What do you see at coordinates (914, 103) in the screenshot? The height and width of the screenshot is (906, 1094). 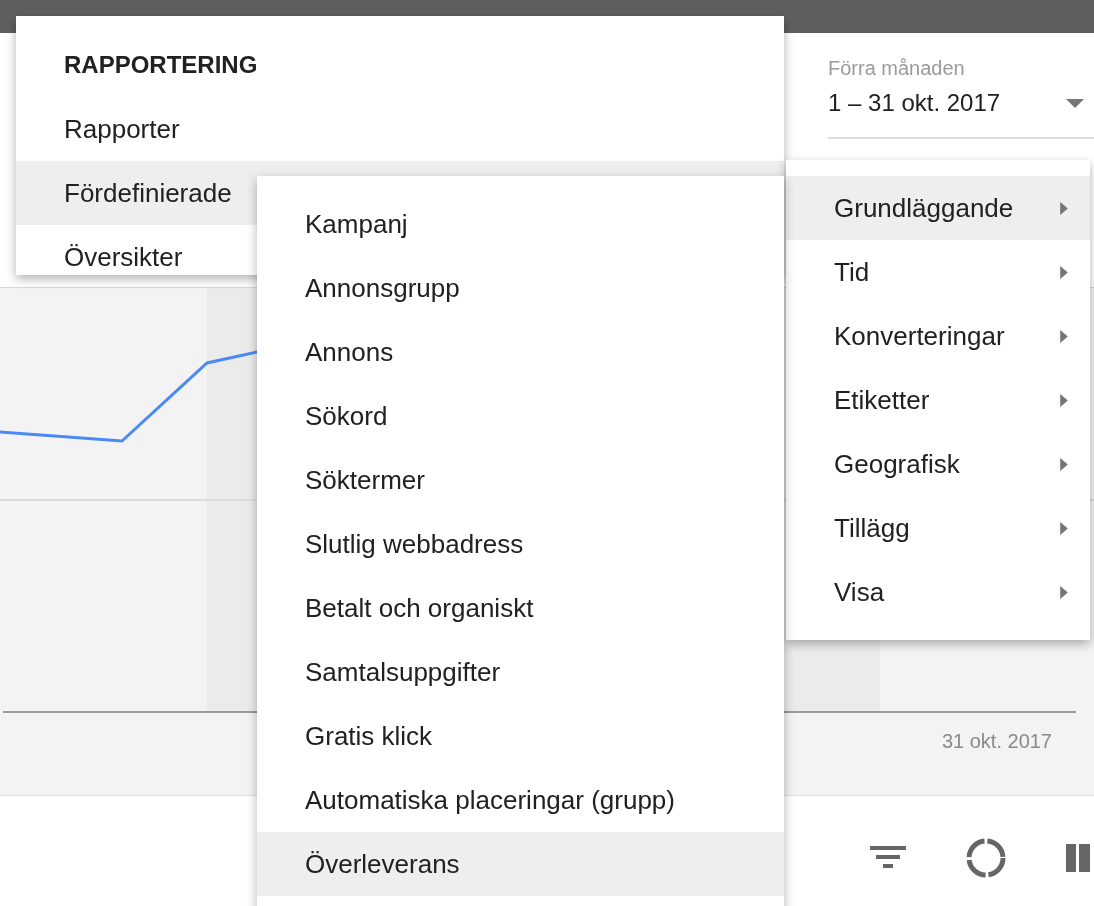 I see `date-range-value: 1 – 31 okt. 2017` at bounding box center [914, 103].